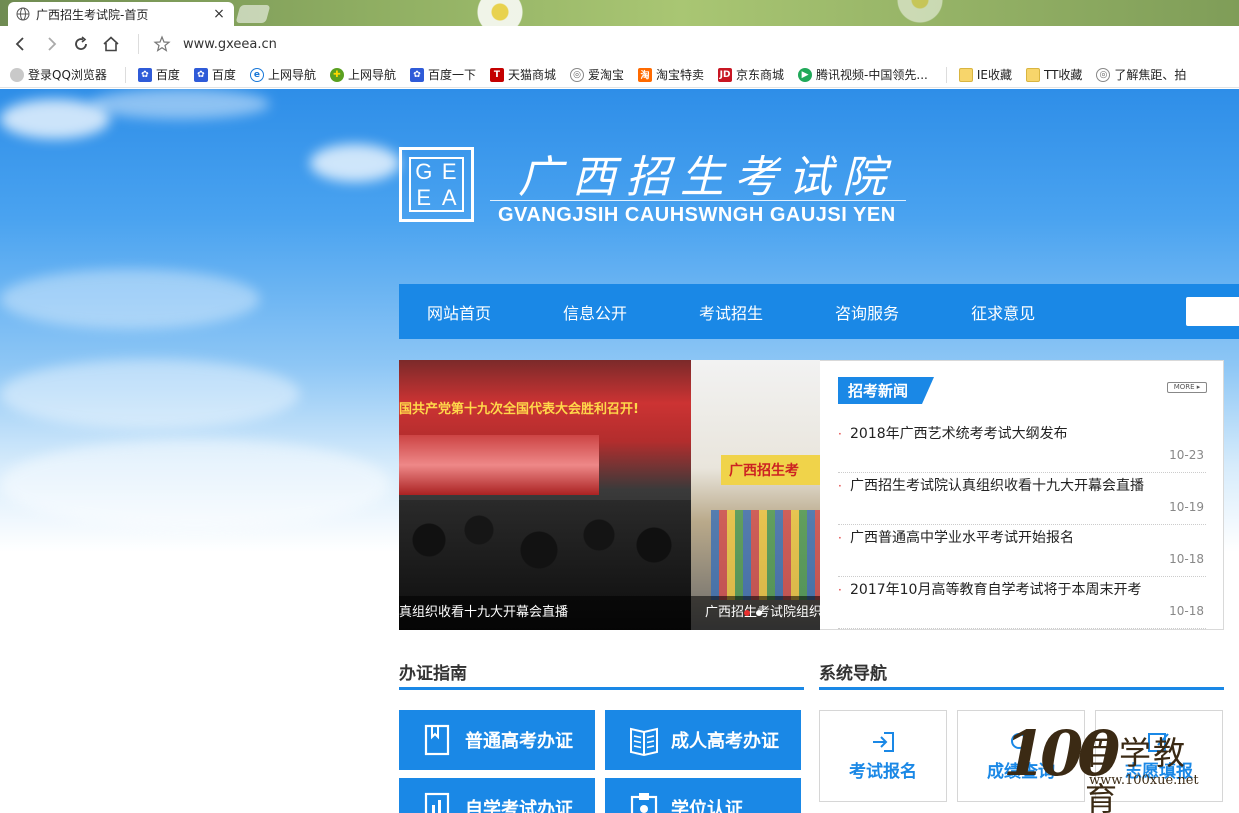 Image resolution: width=1239 pixels, height=813 pixels. I want to click on button-label: 成人高考办证, so click(725, 741).